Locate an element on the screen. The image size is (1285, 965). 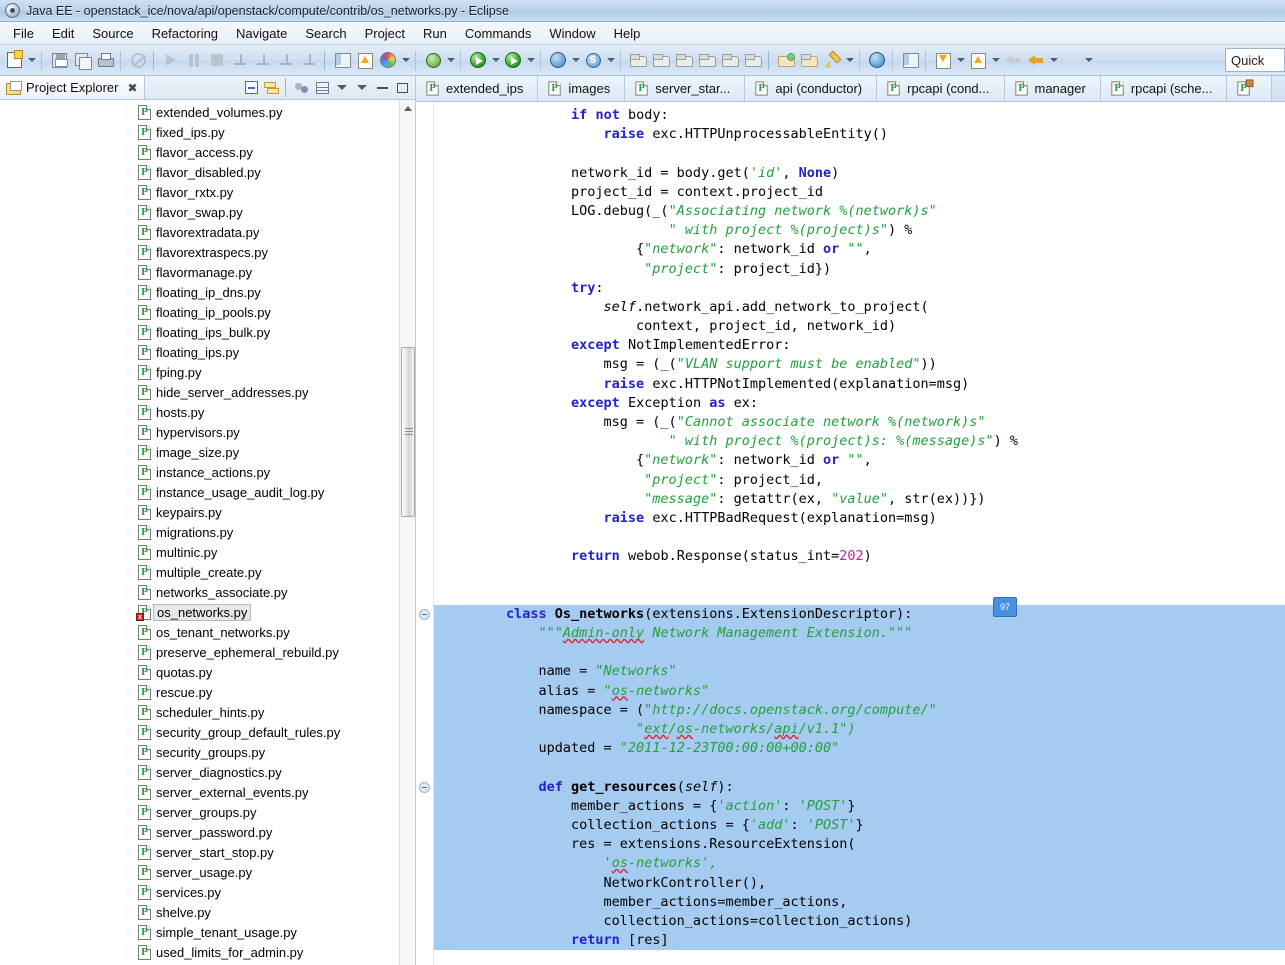
run-dropdown is located at coordinates (495, 60).